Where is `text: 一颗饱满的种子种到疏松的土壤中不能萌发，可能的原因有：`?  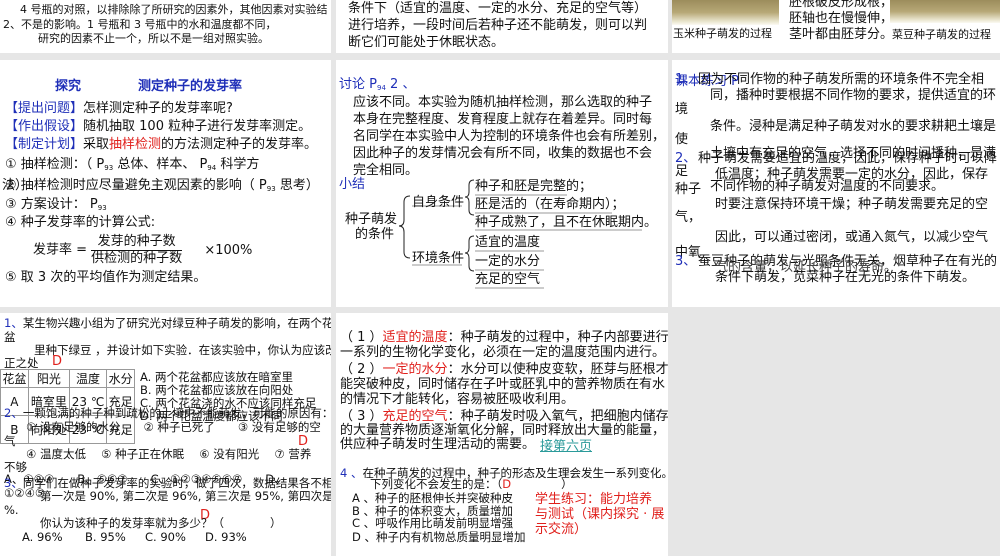
text: 一颗饱满的种子种到疏松的土壤中不能萌发，可能的原因有： is located at coordinates (176, 413).